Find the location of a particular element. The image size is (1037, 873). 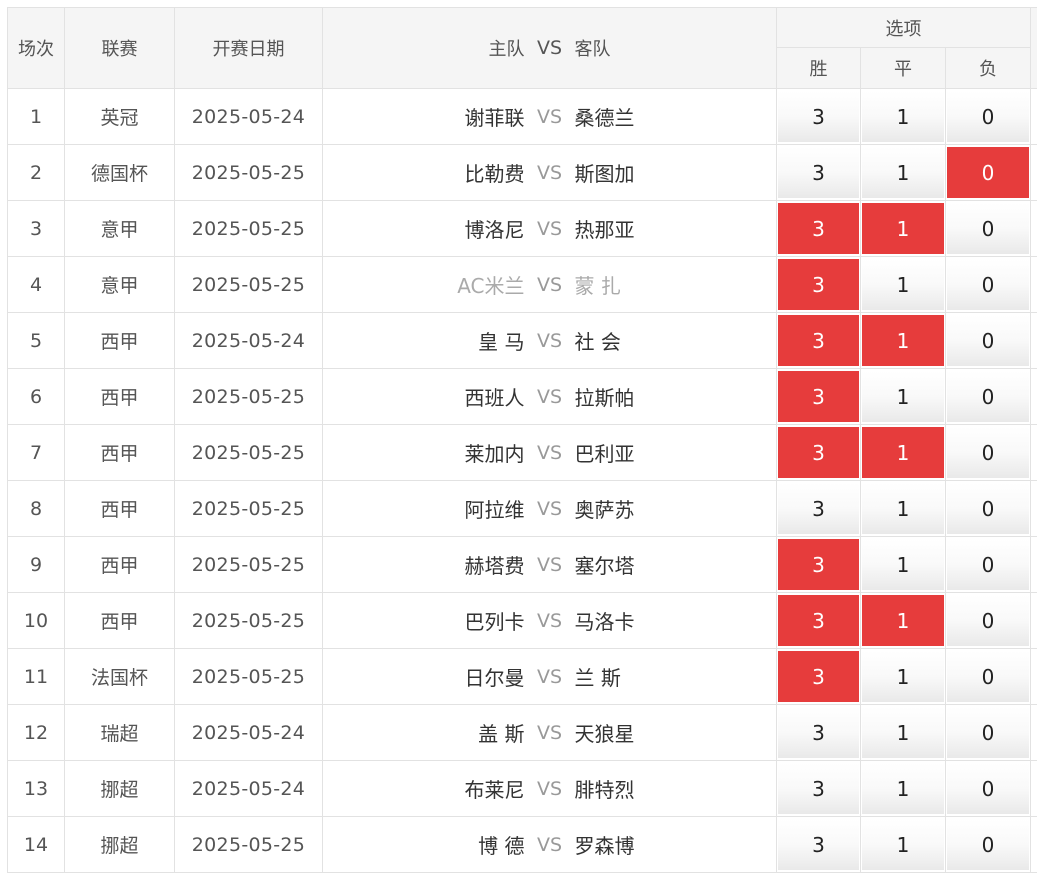

match-teams-cell: AC米兰 VS 蒙 扎 is located at coordinates (550, 285).